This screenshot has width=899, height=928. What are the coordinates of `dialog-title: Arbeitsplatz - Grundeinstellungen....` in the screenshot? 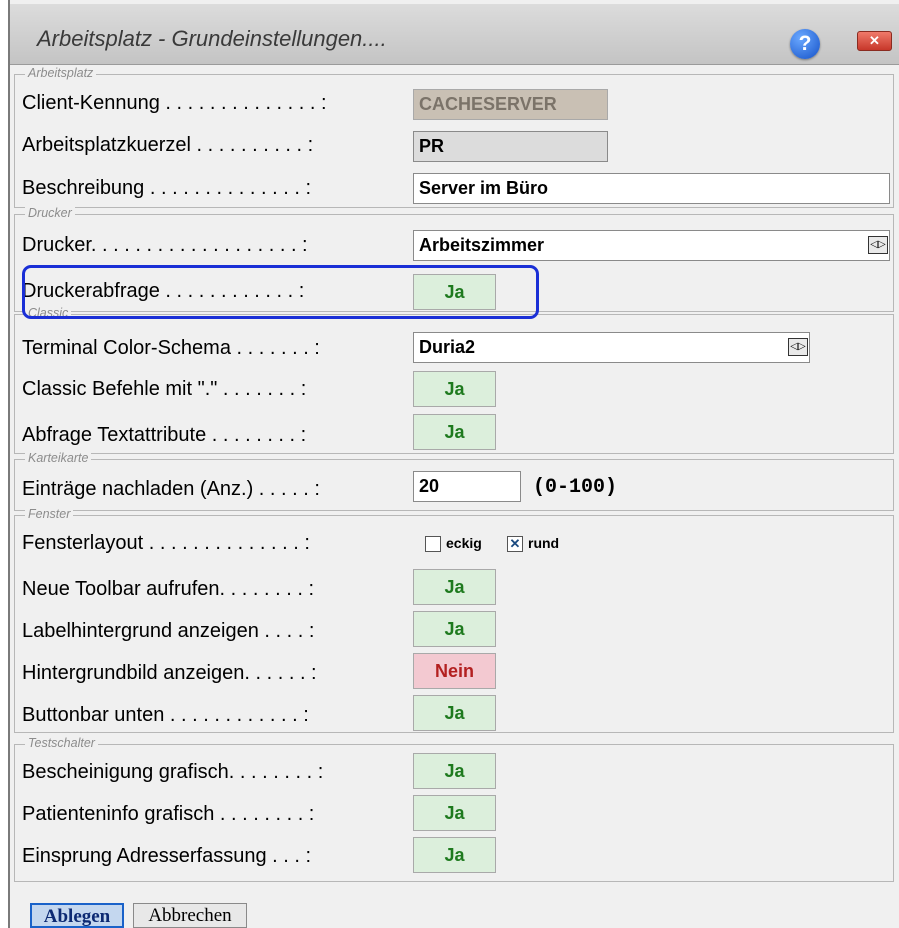 It's located at (212, 38).